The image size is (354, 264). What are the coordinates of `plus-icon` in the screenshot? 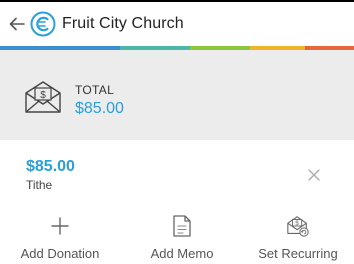 It's located at (60, 226).